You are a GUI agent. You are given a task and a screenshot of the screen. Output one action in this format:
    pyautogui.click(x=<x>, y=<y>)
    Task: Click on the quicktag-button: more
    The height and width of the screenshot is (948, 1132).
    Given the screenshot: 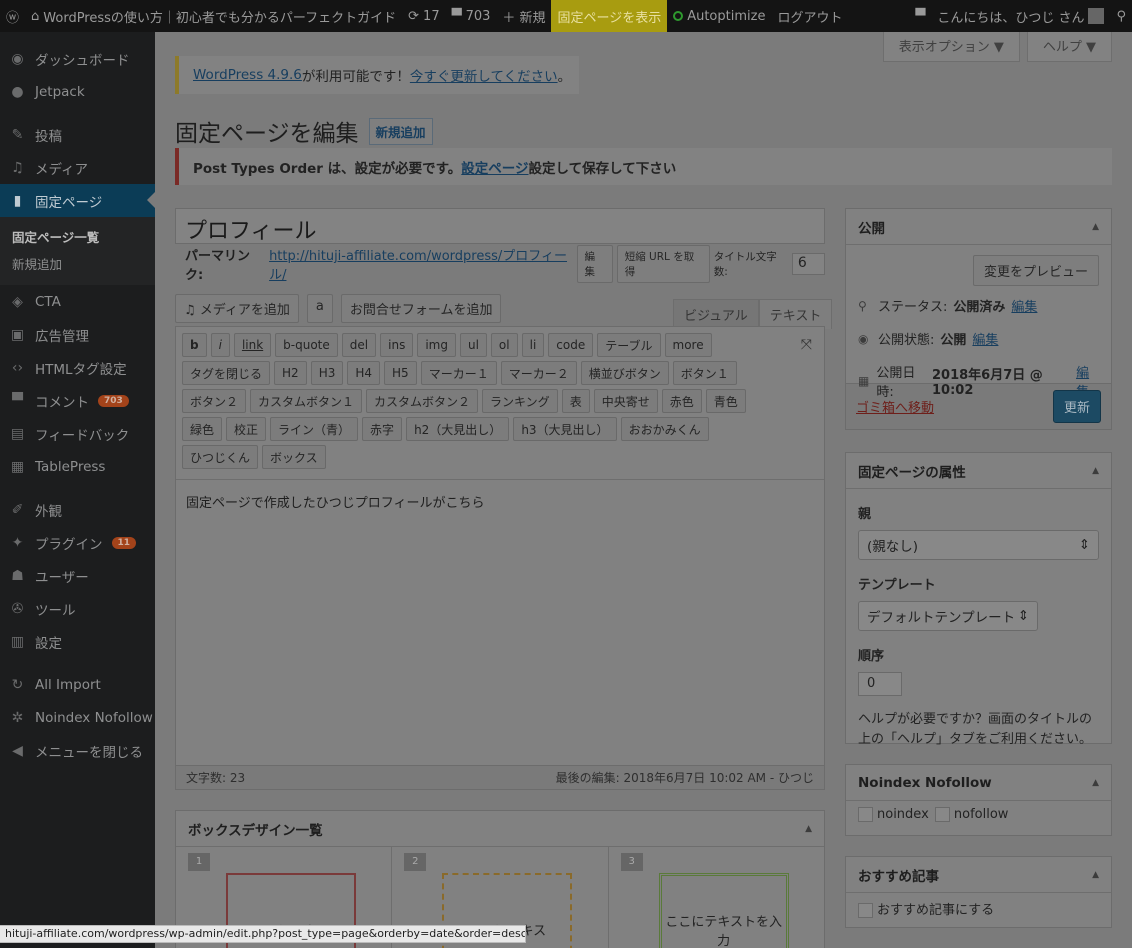 What is the action you would take?
    pyautogui.click(x=688, y=345)
    